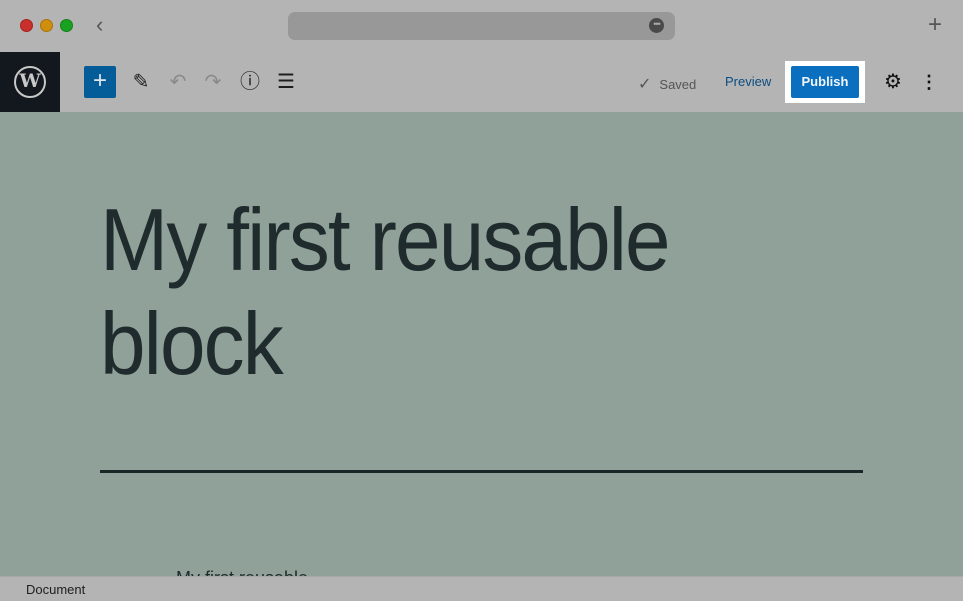  Describe the element at coordinates (141, 82) in the screenshot. I see `edit-tools-icon: ✎` at that location.